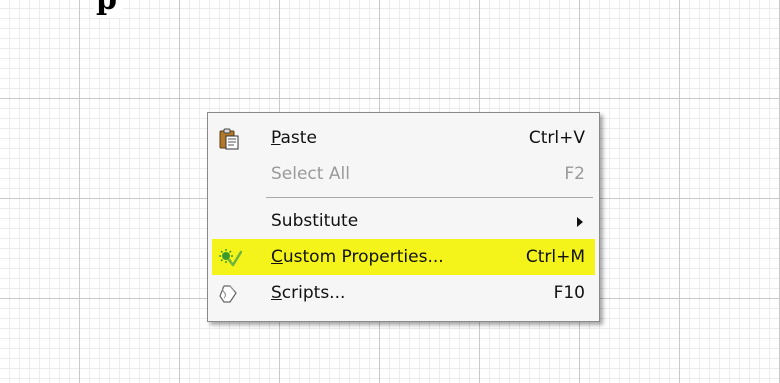 The height and width of the screenshot is (383, 780). What do you see at coordinates (403, 293) in the screenshot?
I see `menu-item-scripts: Scripts... F10` at bounding box center [403, 293].